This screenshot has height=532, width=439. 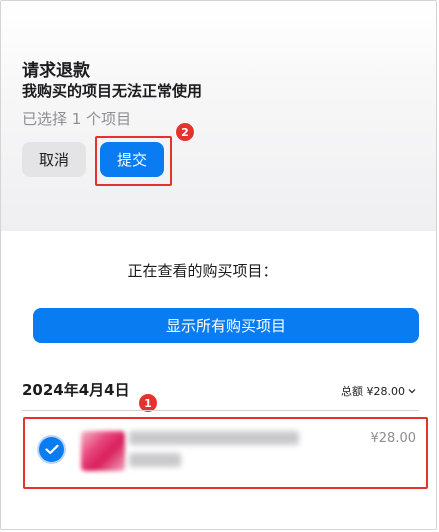 I want to click on refund-reason: 我购买的项目无法正常使用, so click(x=112, y=91).